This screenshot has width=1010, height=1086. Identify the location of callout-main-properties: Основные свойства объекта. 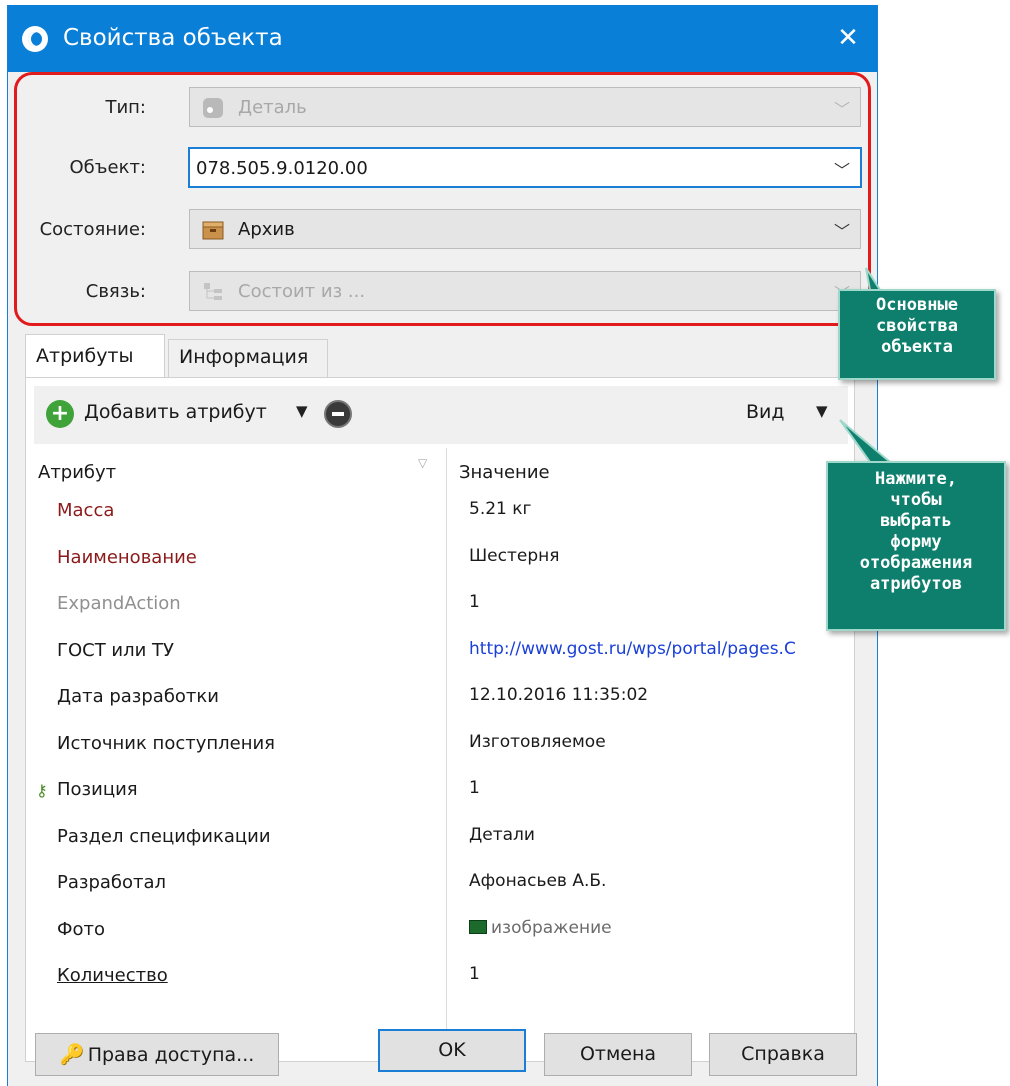
(917, 334).